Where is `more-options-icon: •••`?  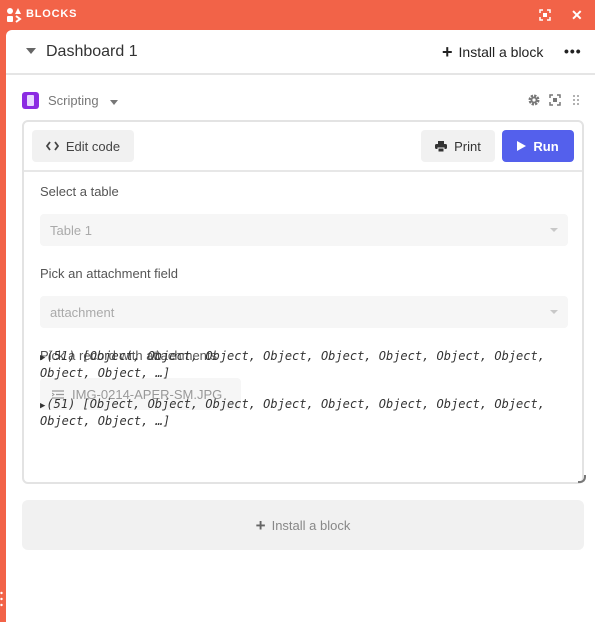
more-options-icon: ••• is located at coordinates (573, 51).